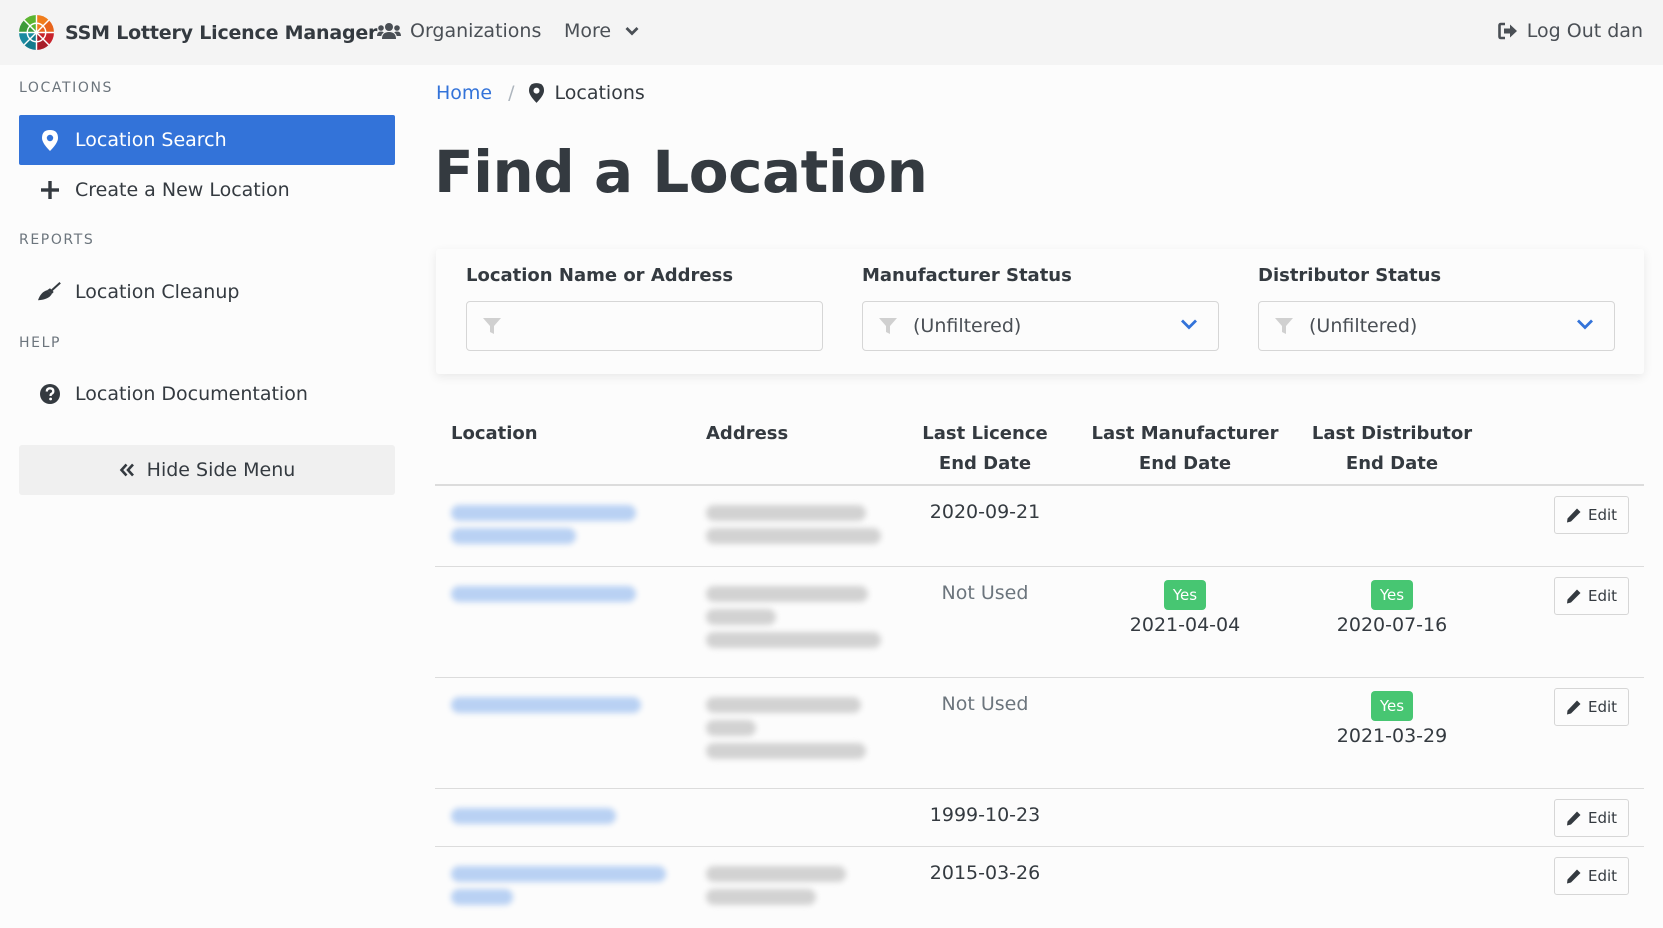 The width and height of the screenshot is (1663, 928). Describe the element at coordinates (182, 190) in the screenshot. I see `sidebar-item-label: Create a New Location` at that location.